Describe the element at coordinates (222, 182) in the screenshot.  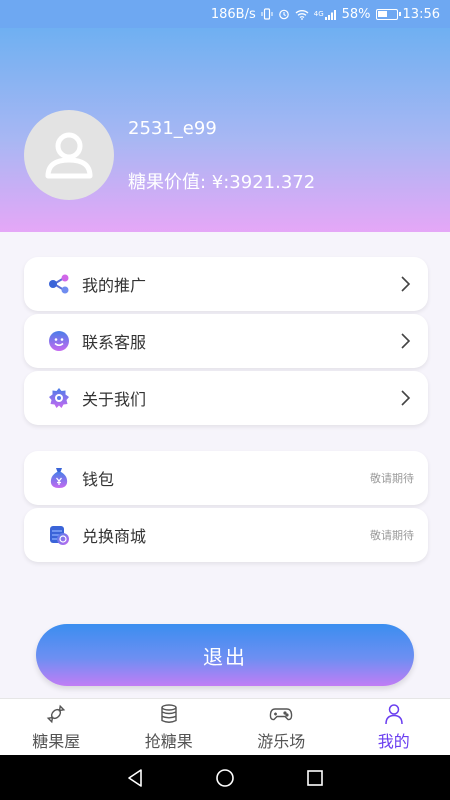
I see `candy-value: 糖果价值: ¥:3921.372` at that location.